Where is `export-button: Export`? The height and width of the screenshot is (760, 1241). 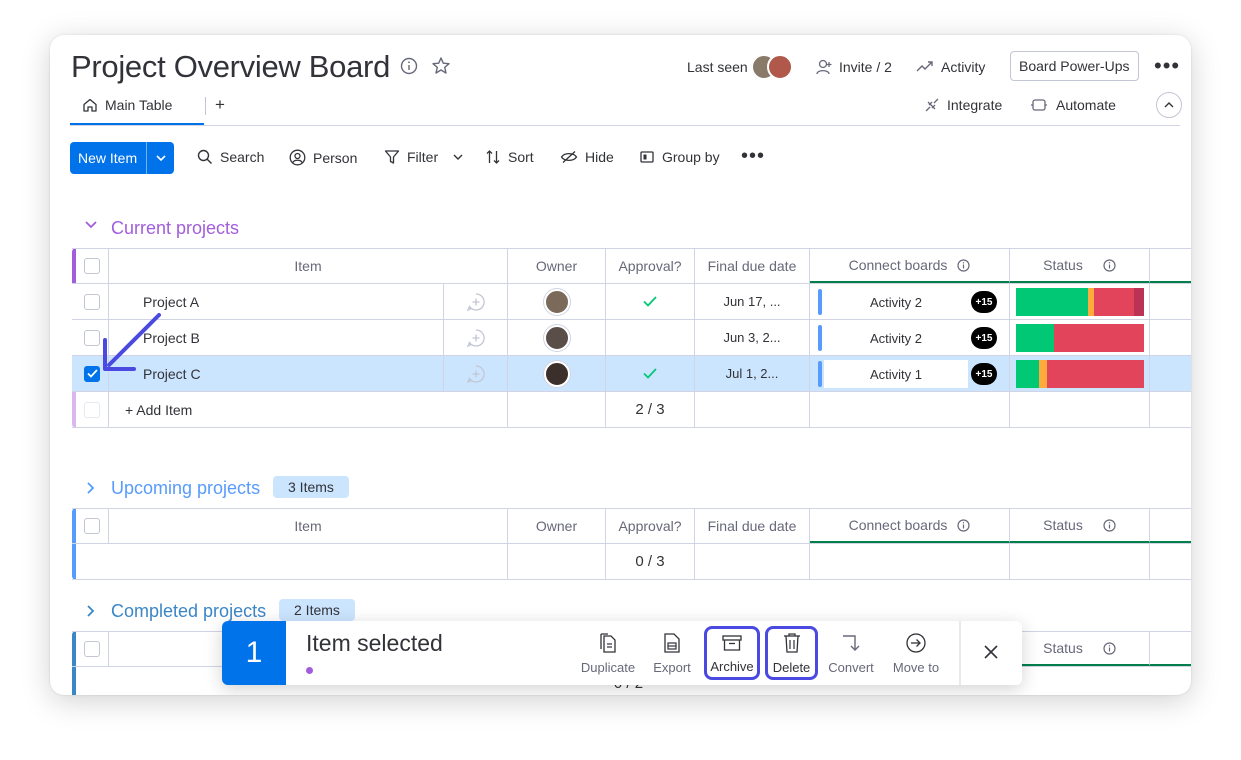
export-button: Export is located at coordinates (672, 653).